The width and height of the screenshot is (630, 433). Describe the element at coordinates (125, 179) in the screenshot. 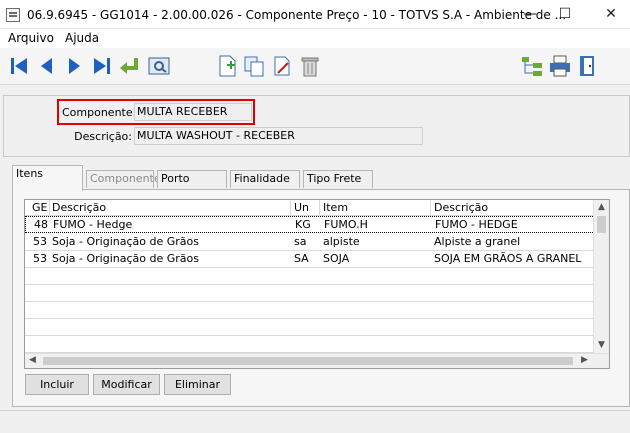

I see `tab-componente: Componente:` at that location.